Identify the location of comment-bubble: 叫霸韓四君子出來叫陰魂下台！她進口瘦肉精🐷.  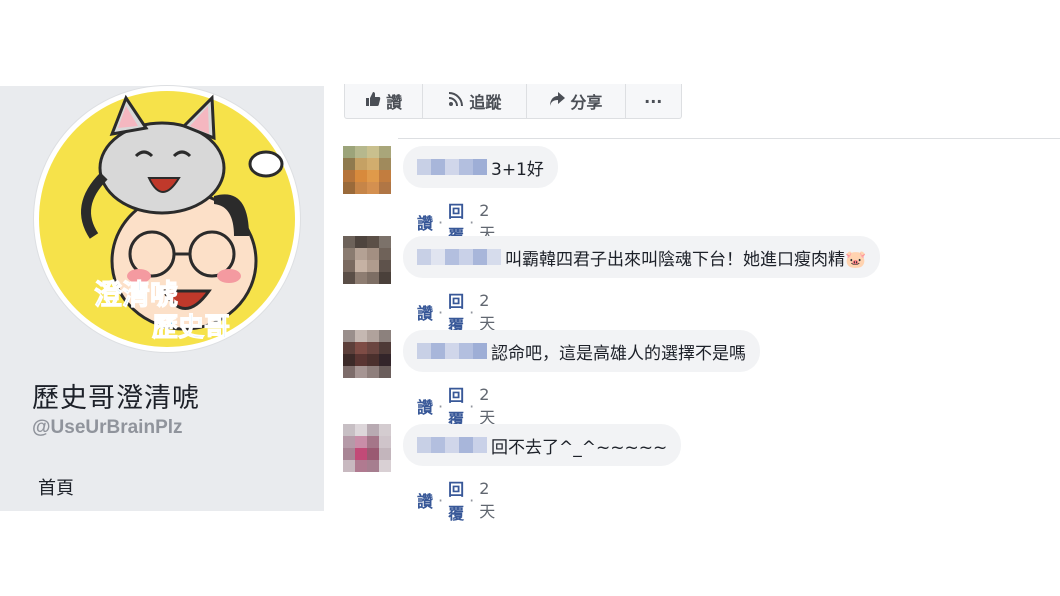
(642, 257).